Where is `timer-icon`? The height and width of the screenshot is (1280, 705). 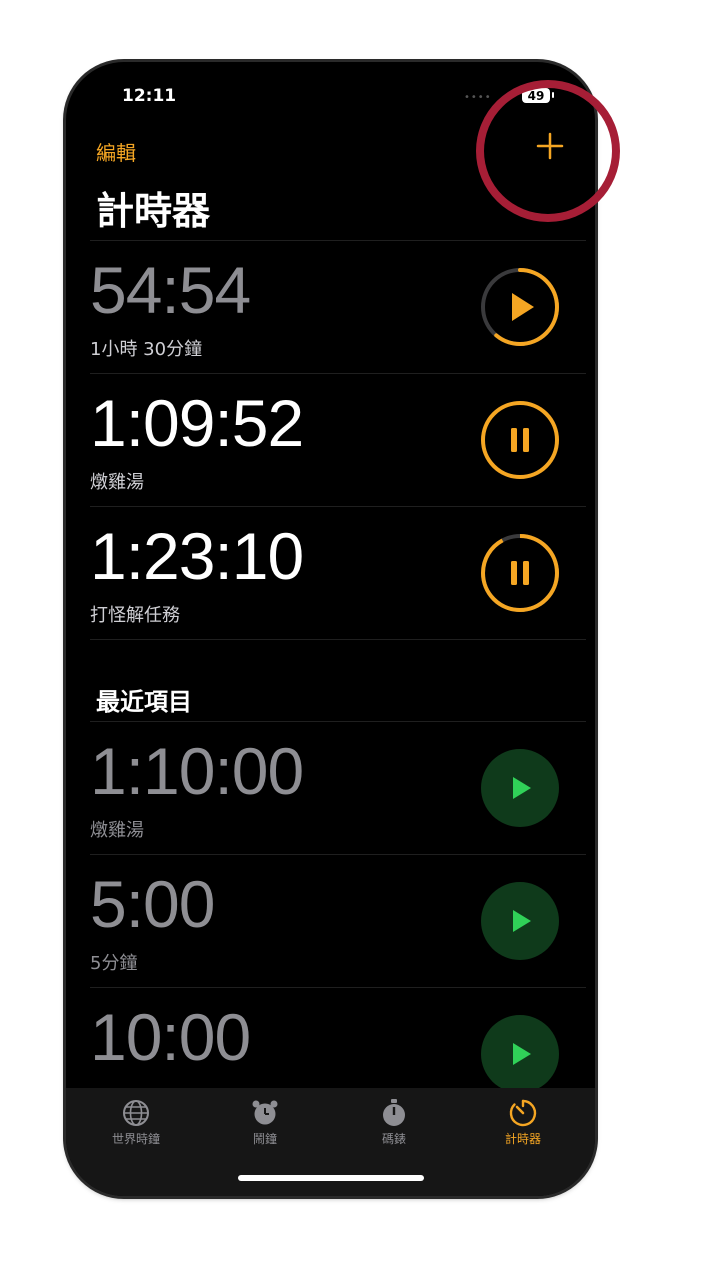 timer-icon is located at coordinates (523, 1113).